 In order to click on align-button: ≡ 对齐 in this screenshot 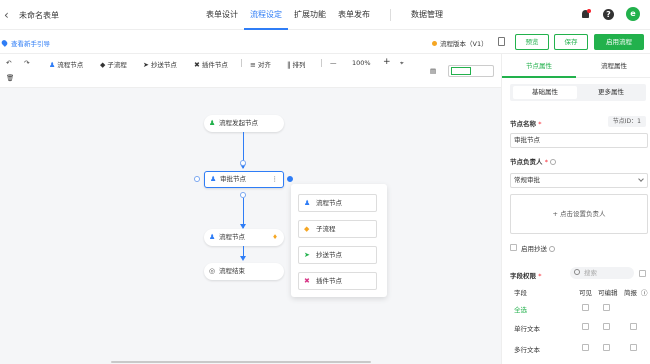, I will do `click(260, 64)`.